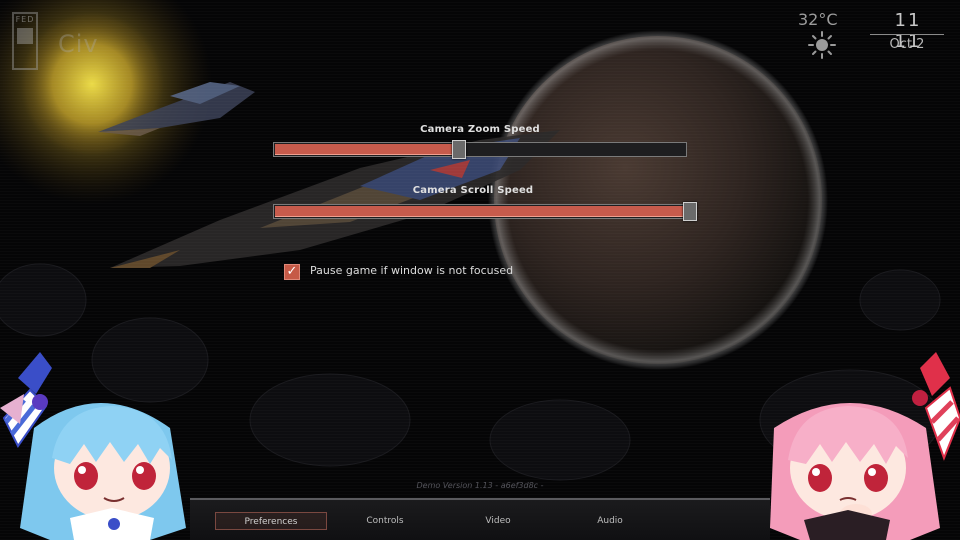 Image resolution: width=960 pixels, height=540 pixels. I want to click on game-logo: FED, so click(25, 41).